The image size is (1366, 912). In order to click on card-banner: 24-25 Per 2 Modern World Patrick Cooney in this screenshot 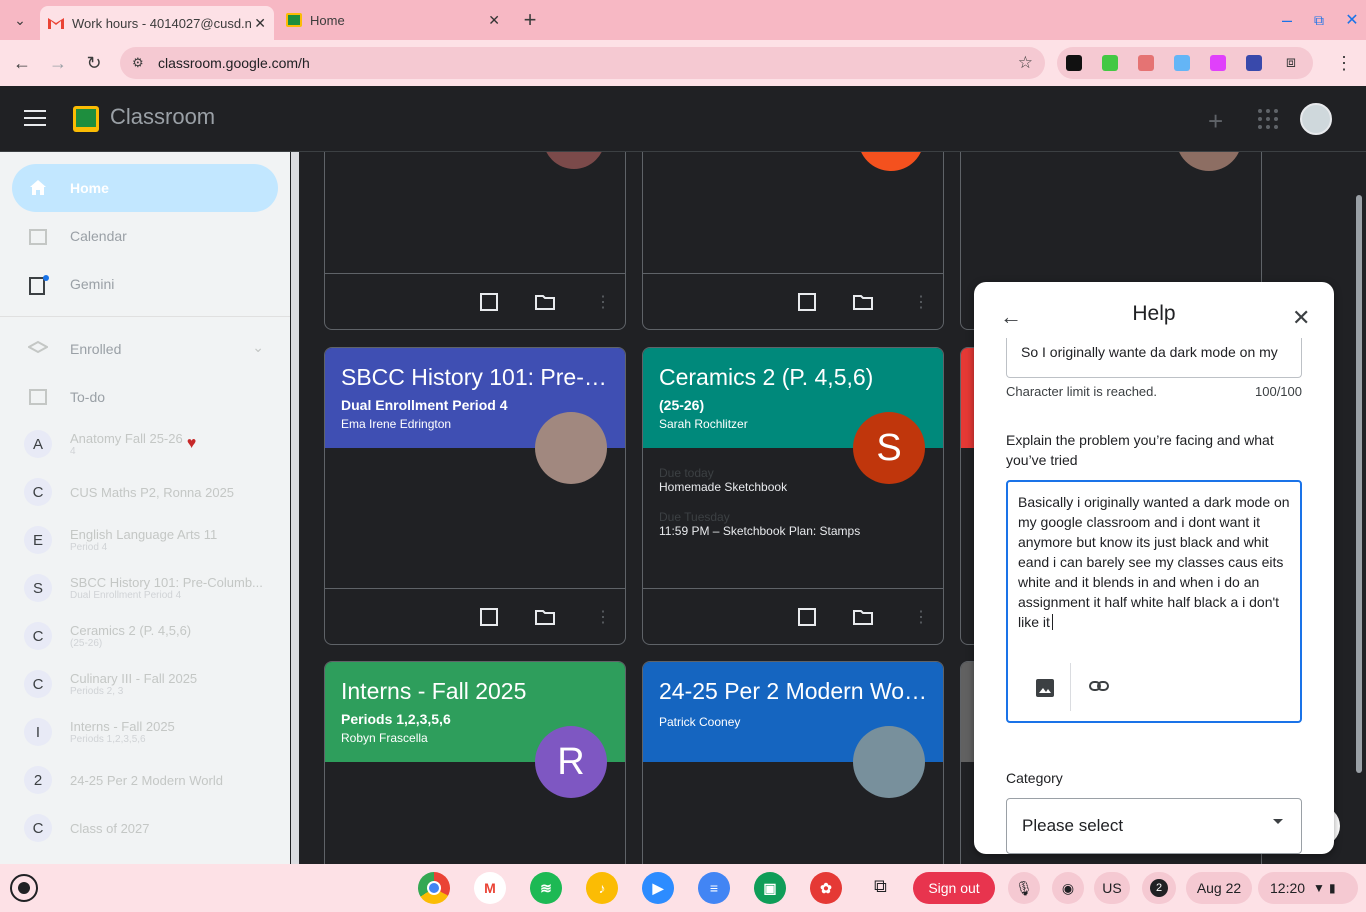, I will do `click(793, 730)`.